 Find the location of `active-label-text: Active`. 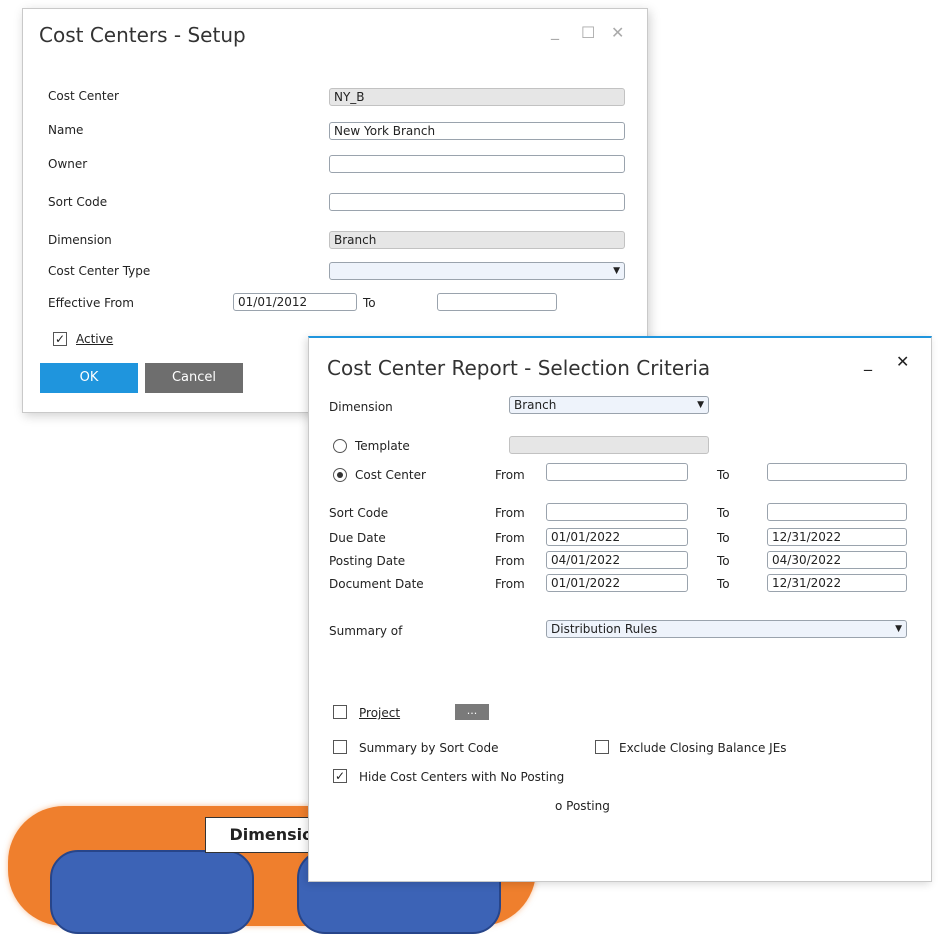

active-label-text: Active is located at coordinates (95, 339).